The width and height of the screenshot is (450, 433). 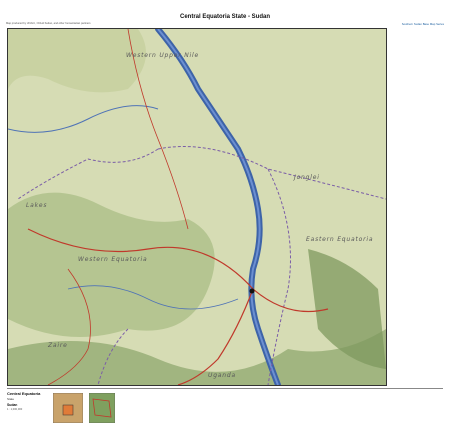 What do you see at coordinates (24, 393) in the screenshot?
I see `legend-title: Central Equatoria` at bounding box center [24, 393].